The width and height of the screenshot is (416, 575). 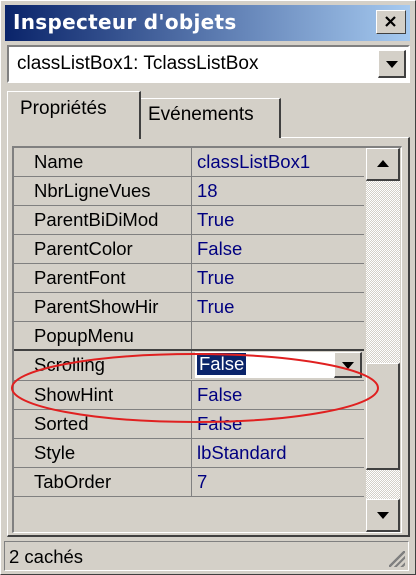 I want to click on close-button, so click(x=391, y=22).